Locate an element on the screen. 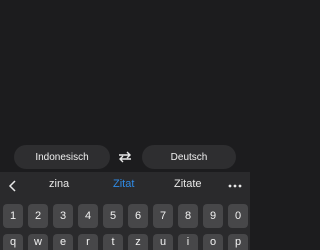 Image resolution: width=320 pixels, height=250 pixels. suggestion-bar: zina Zitat Zitate is located at coordinates (125, 186).